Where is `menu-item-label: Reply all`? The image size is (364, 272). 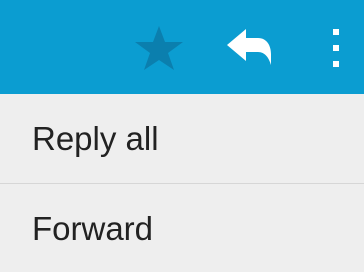
menu-item-label: Reply all is located at coordinates (95, 138).